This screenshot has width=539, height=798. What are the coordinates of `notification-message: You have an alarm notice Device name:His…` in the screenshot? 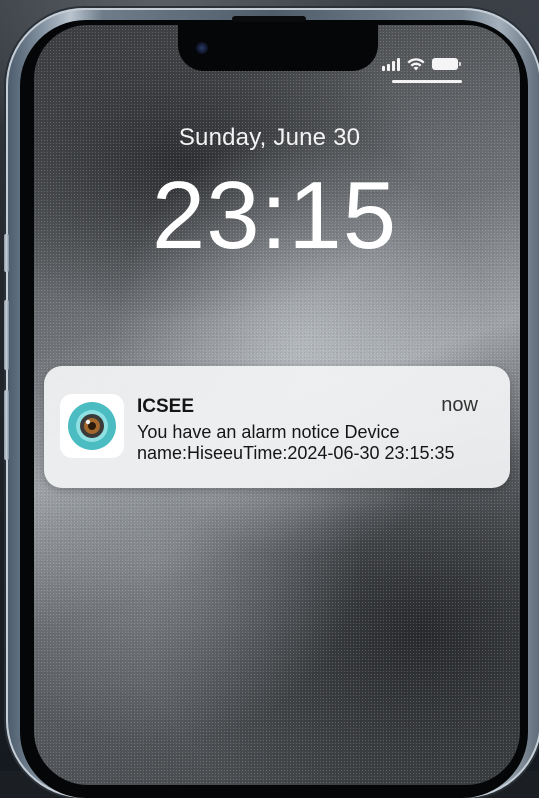 It's located at (322, 443).